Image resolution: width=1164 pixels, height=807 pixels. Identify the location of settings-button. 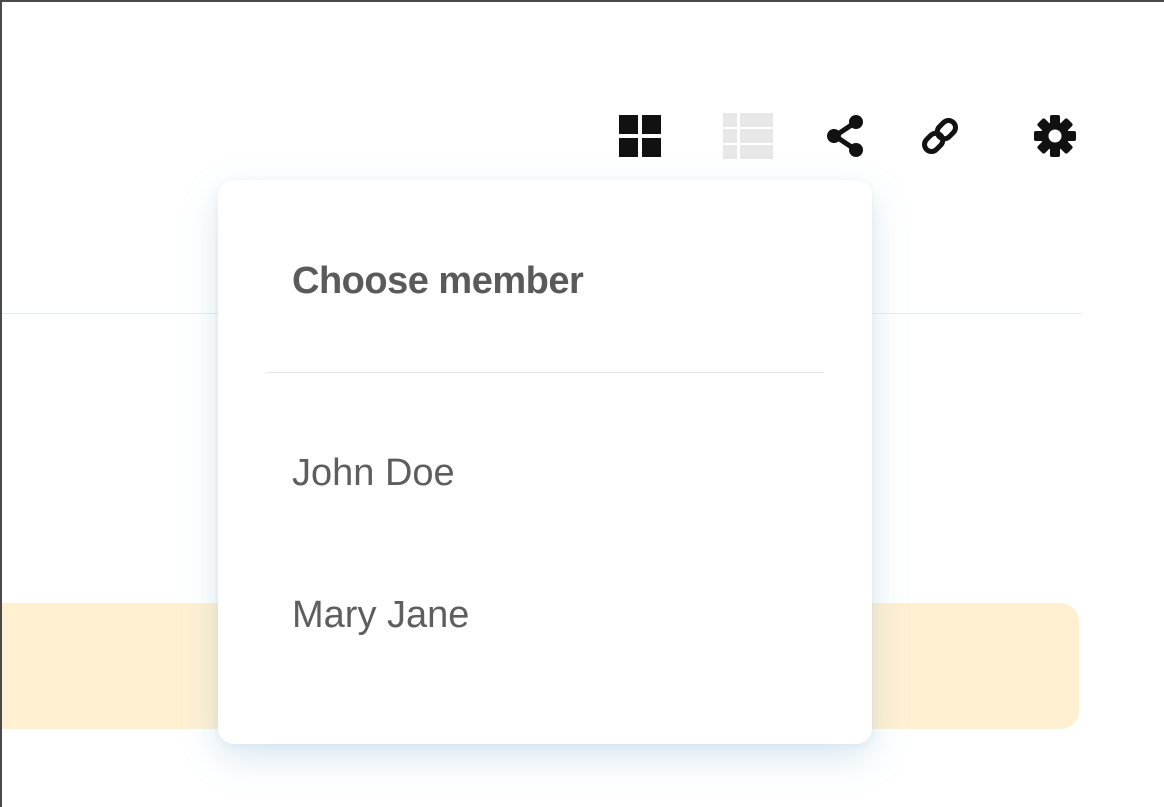
(1055, 136).